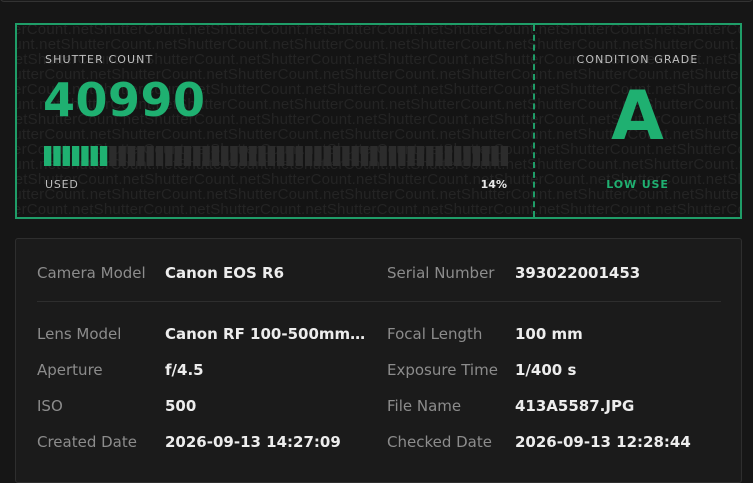  I want to click on aperture-label: Aperture, so click(70, 370).